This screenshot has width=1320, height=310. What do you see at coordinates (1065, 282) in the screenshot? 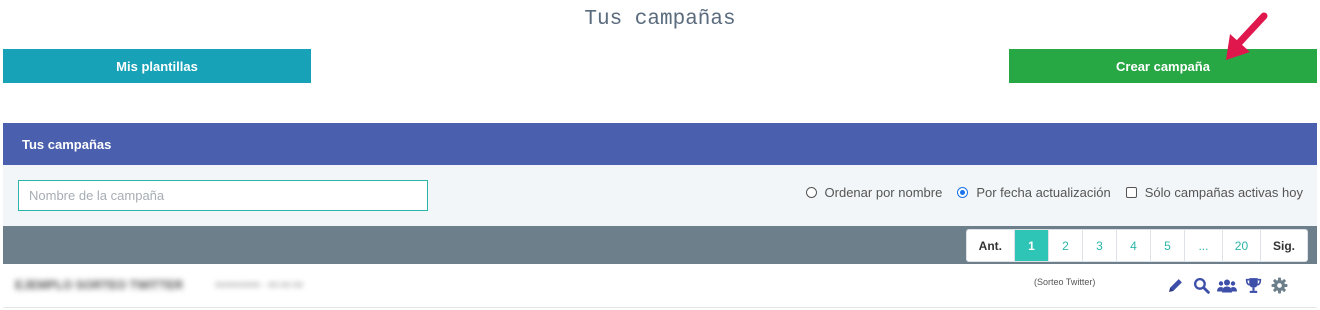
I see `campaign-type: (Sorteo Twitter)` at bounding box center [1065, 282].